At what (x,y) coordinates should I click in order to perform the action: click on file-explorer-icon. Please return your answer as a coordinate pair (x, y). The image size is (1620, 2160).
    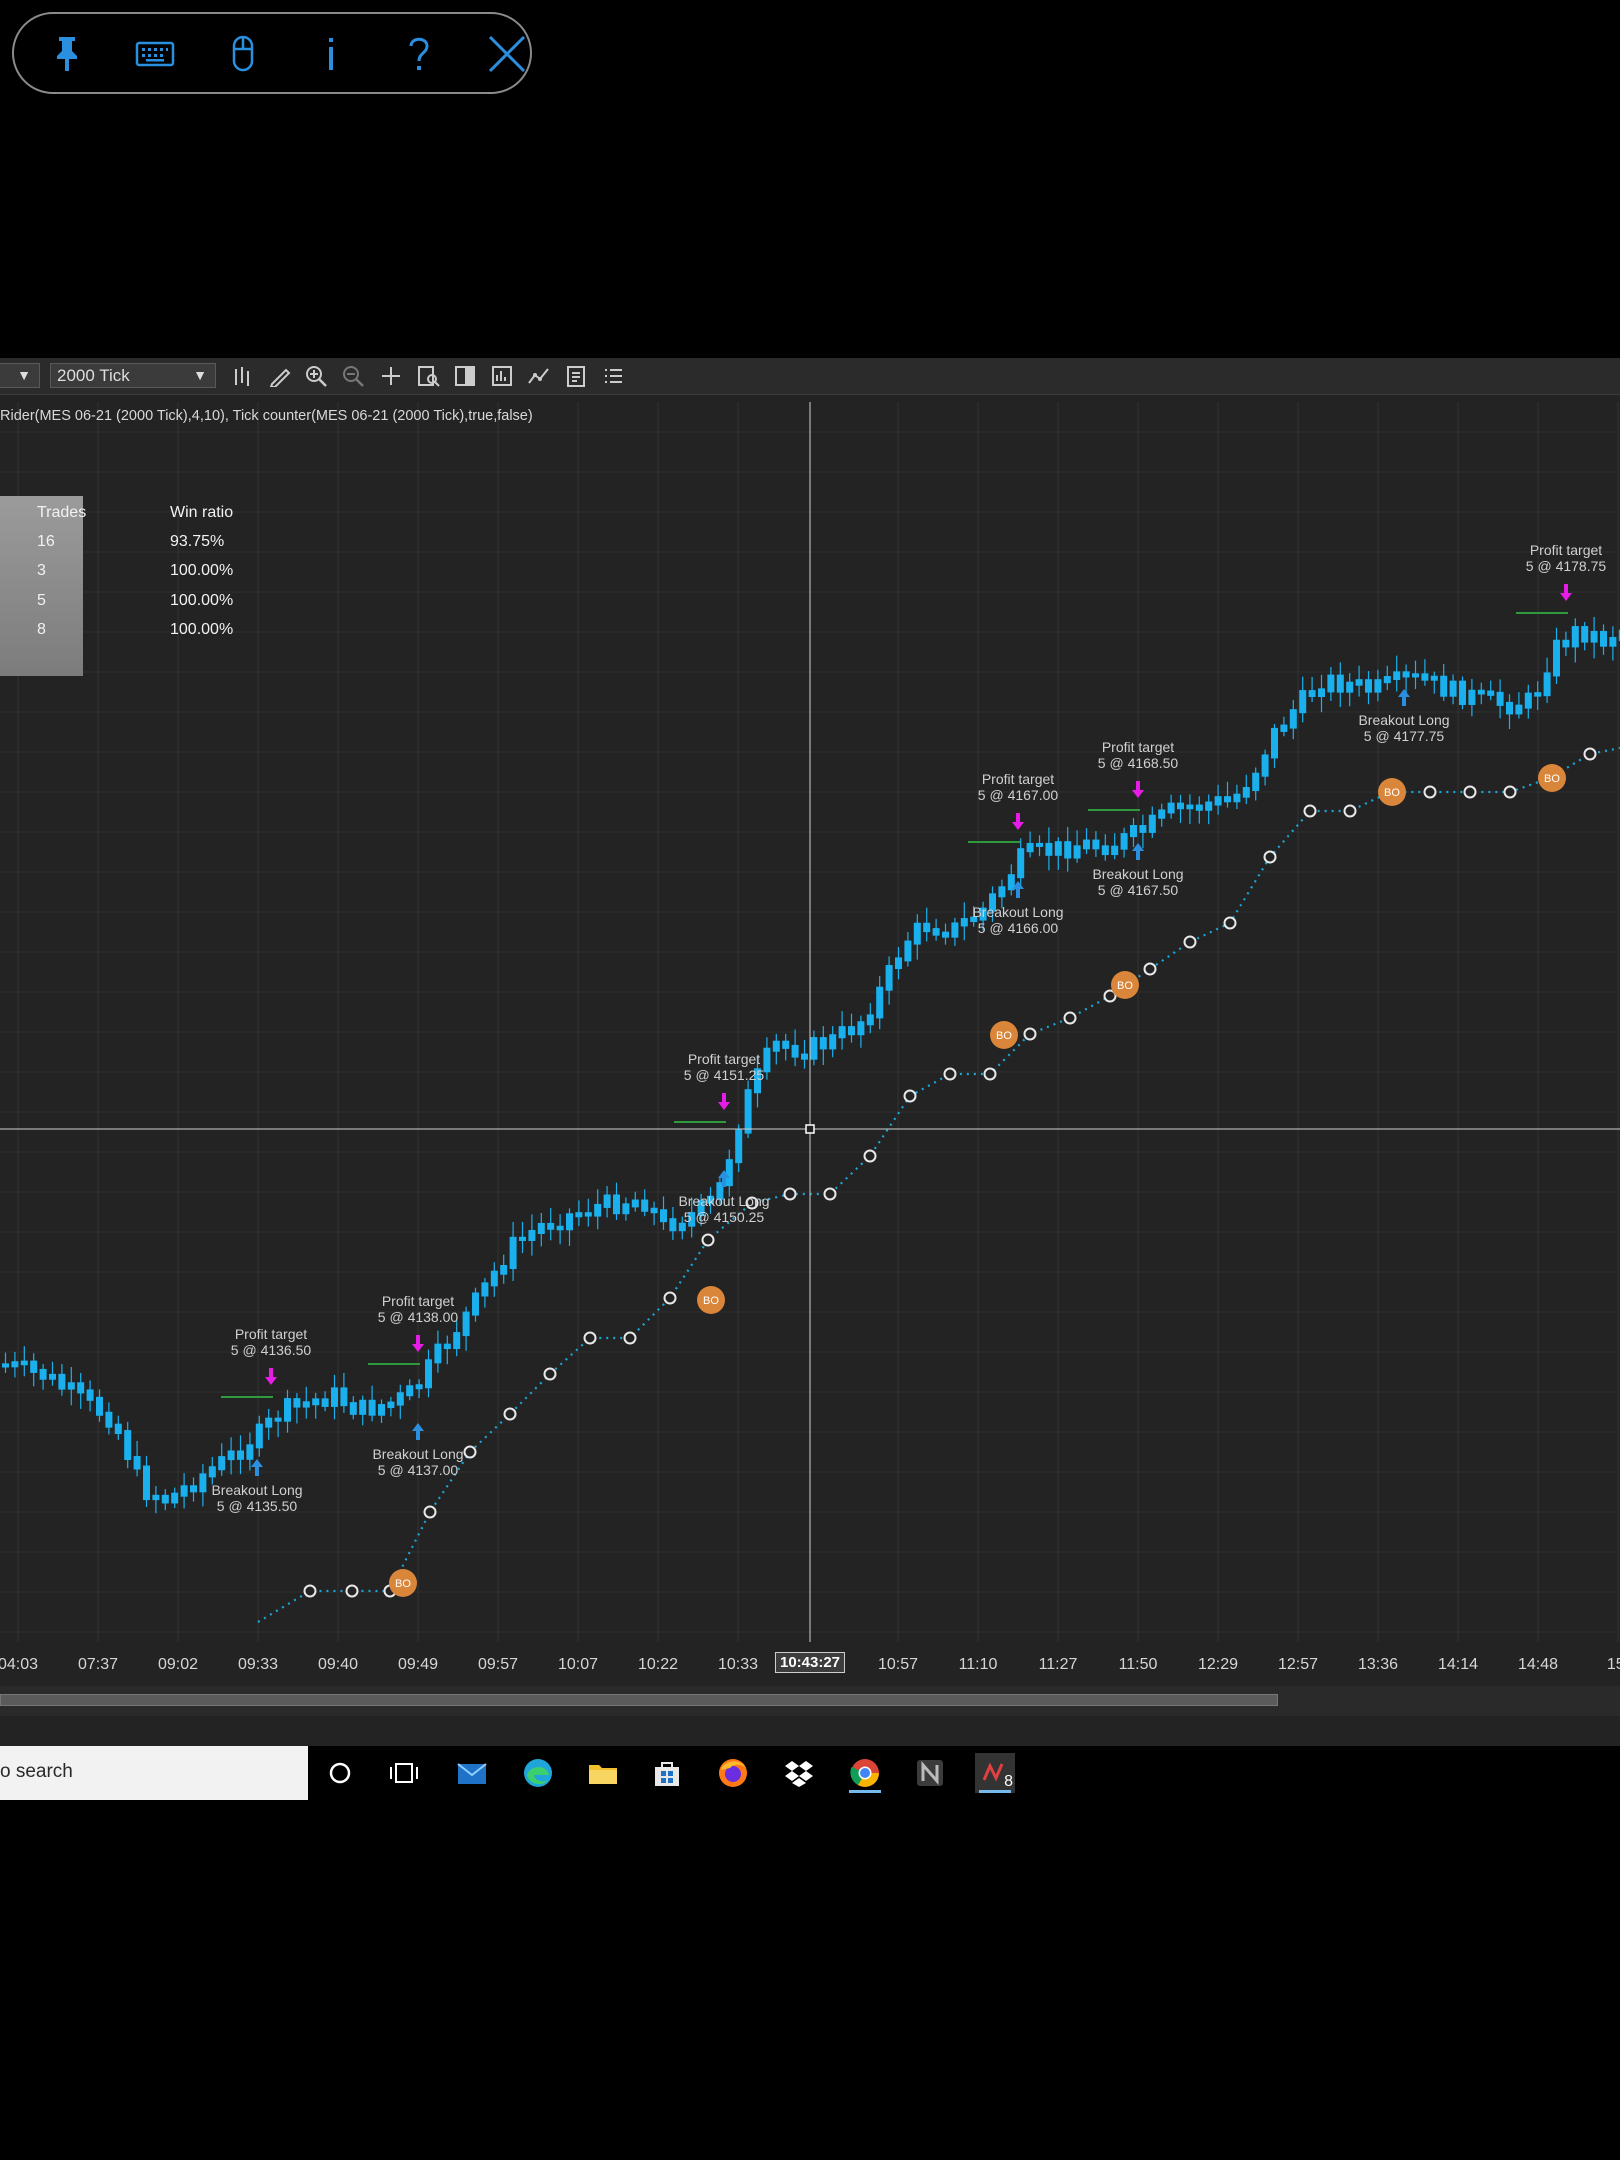
    Looking at the image, I should click on (603, 1773).